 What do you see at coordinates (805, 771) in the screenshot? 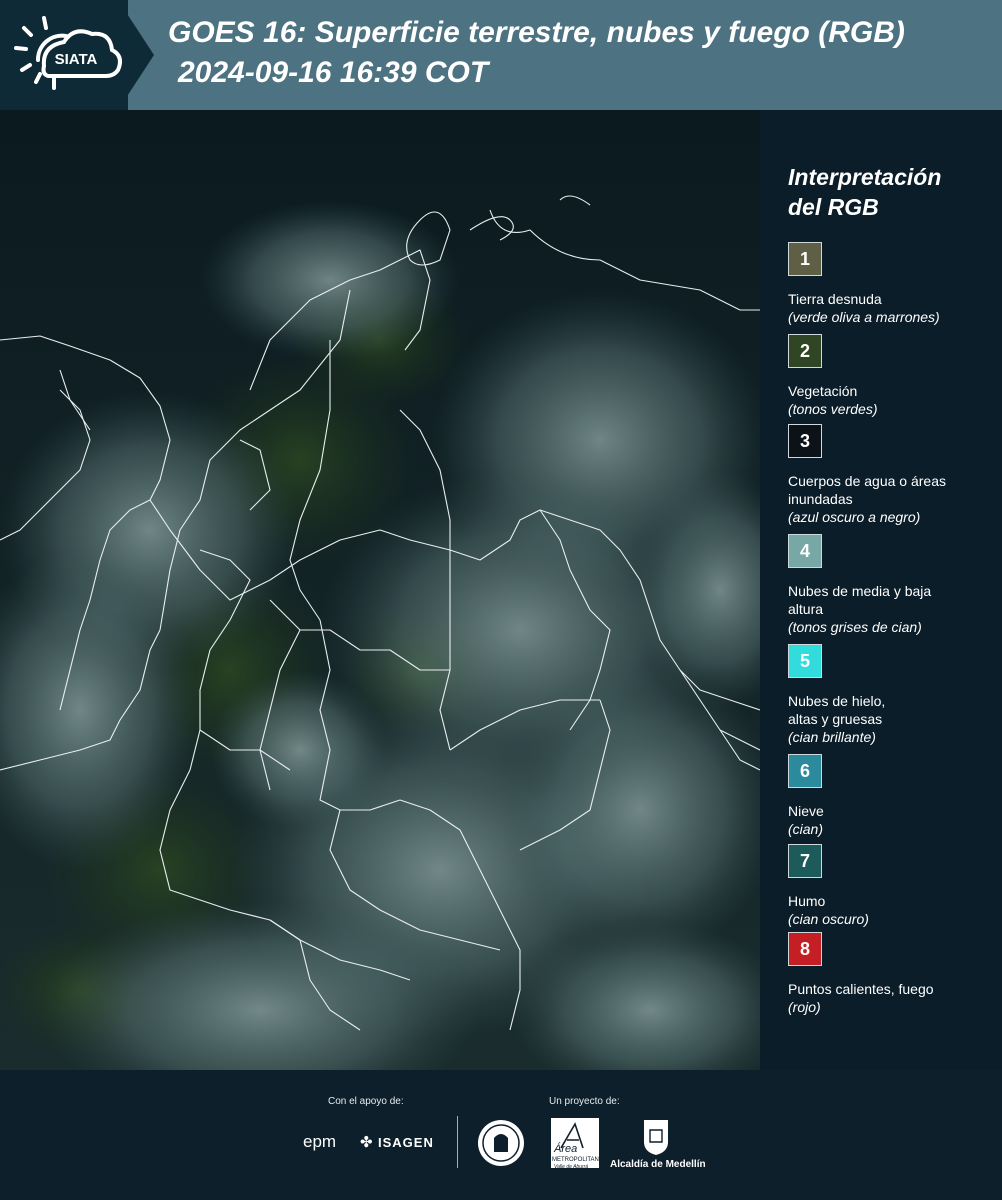
I see `legend-swatch-6: 6` at bounding box center [805, 771].